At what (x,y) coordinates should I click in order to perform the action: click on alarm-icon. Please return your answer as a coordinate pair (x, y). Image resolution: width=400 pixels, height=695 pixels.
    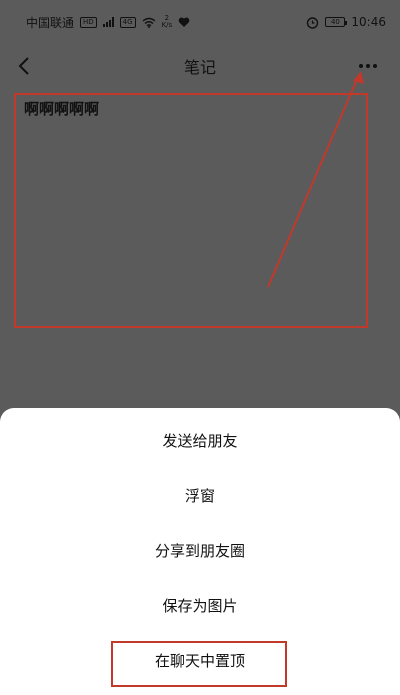
    Looking at the image, I should click on (313, 22).